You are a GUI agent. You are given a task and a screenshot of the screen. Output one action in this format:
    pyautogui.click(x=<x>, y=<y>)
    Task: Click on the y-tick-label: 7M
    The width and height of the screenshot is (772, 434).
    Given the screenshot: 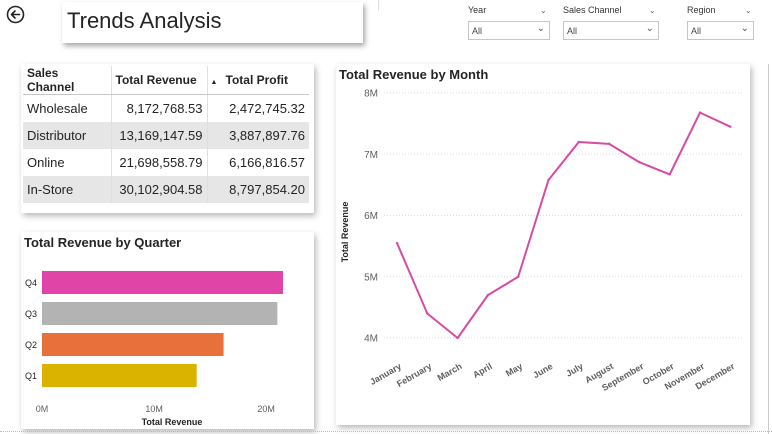 What is the action you would take?
    pyautogui.click(x=371, y=155)
    